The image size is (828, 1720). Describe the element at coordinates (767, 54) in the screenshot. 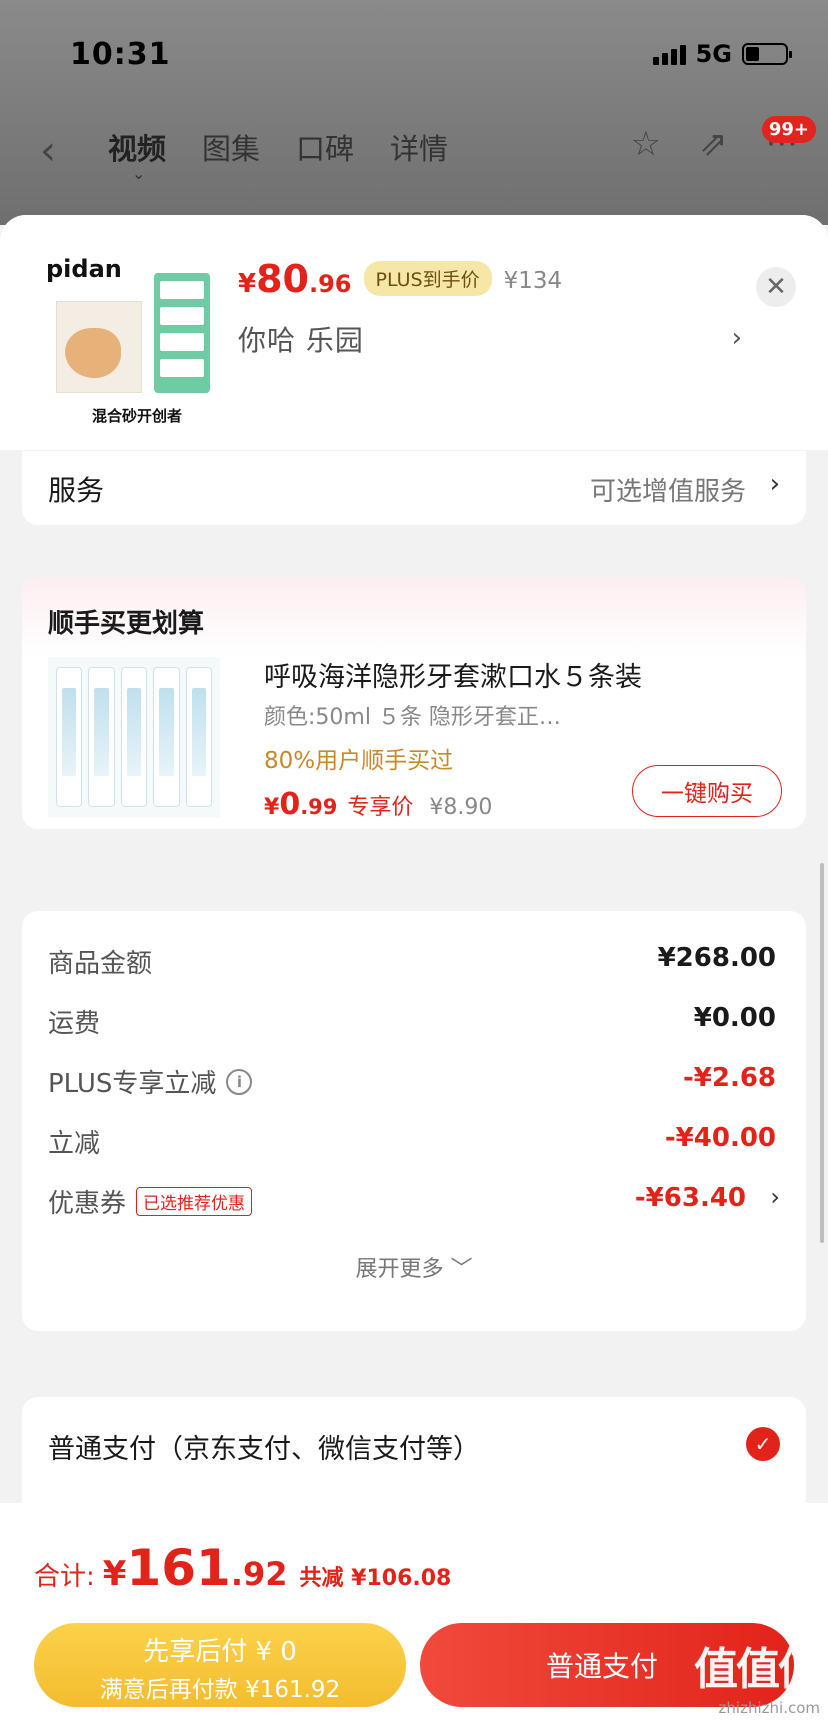

I see `battery-icon` at that location.